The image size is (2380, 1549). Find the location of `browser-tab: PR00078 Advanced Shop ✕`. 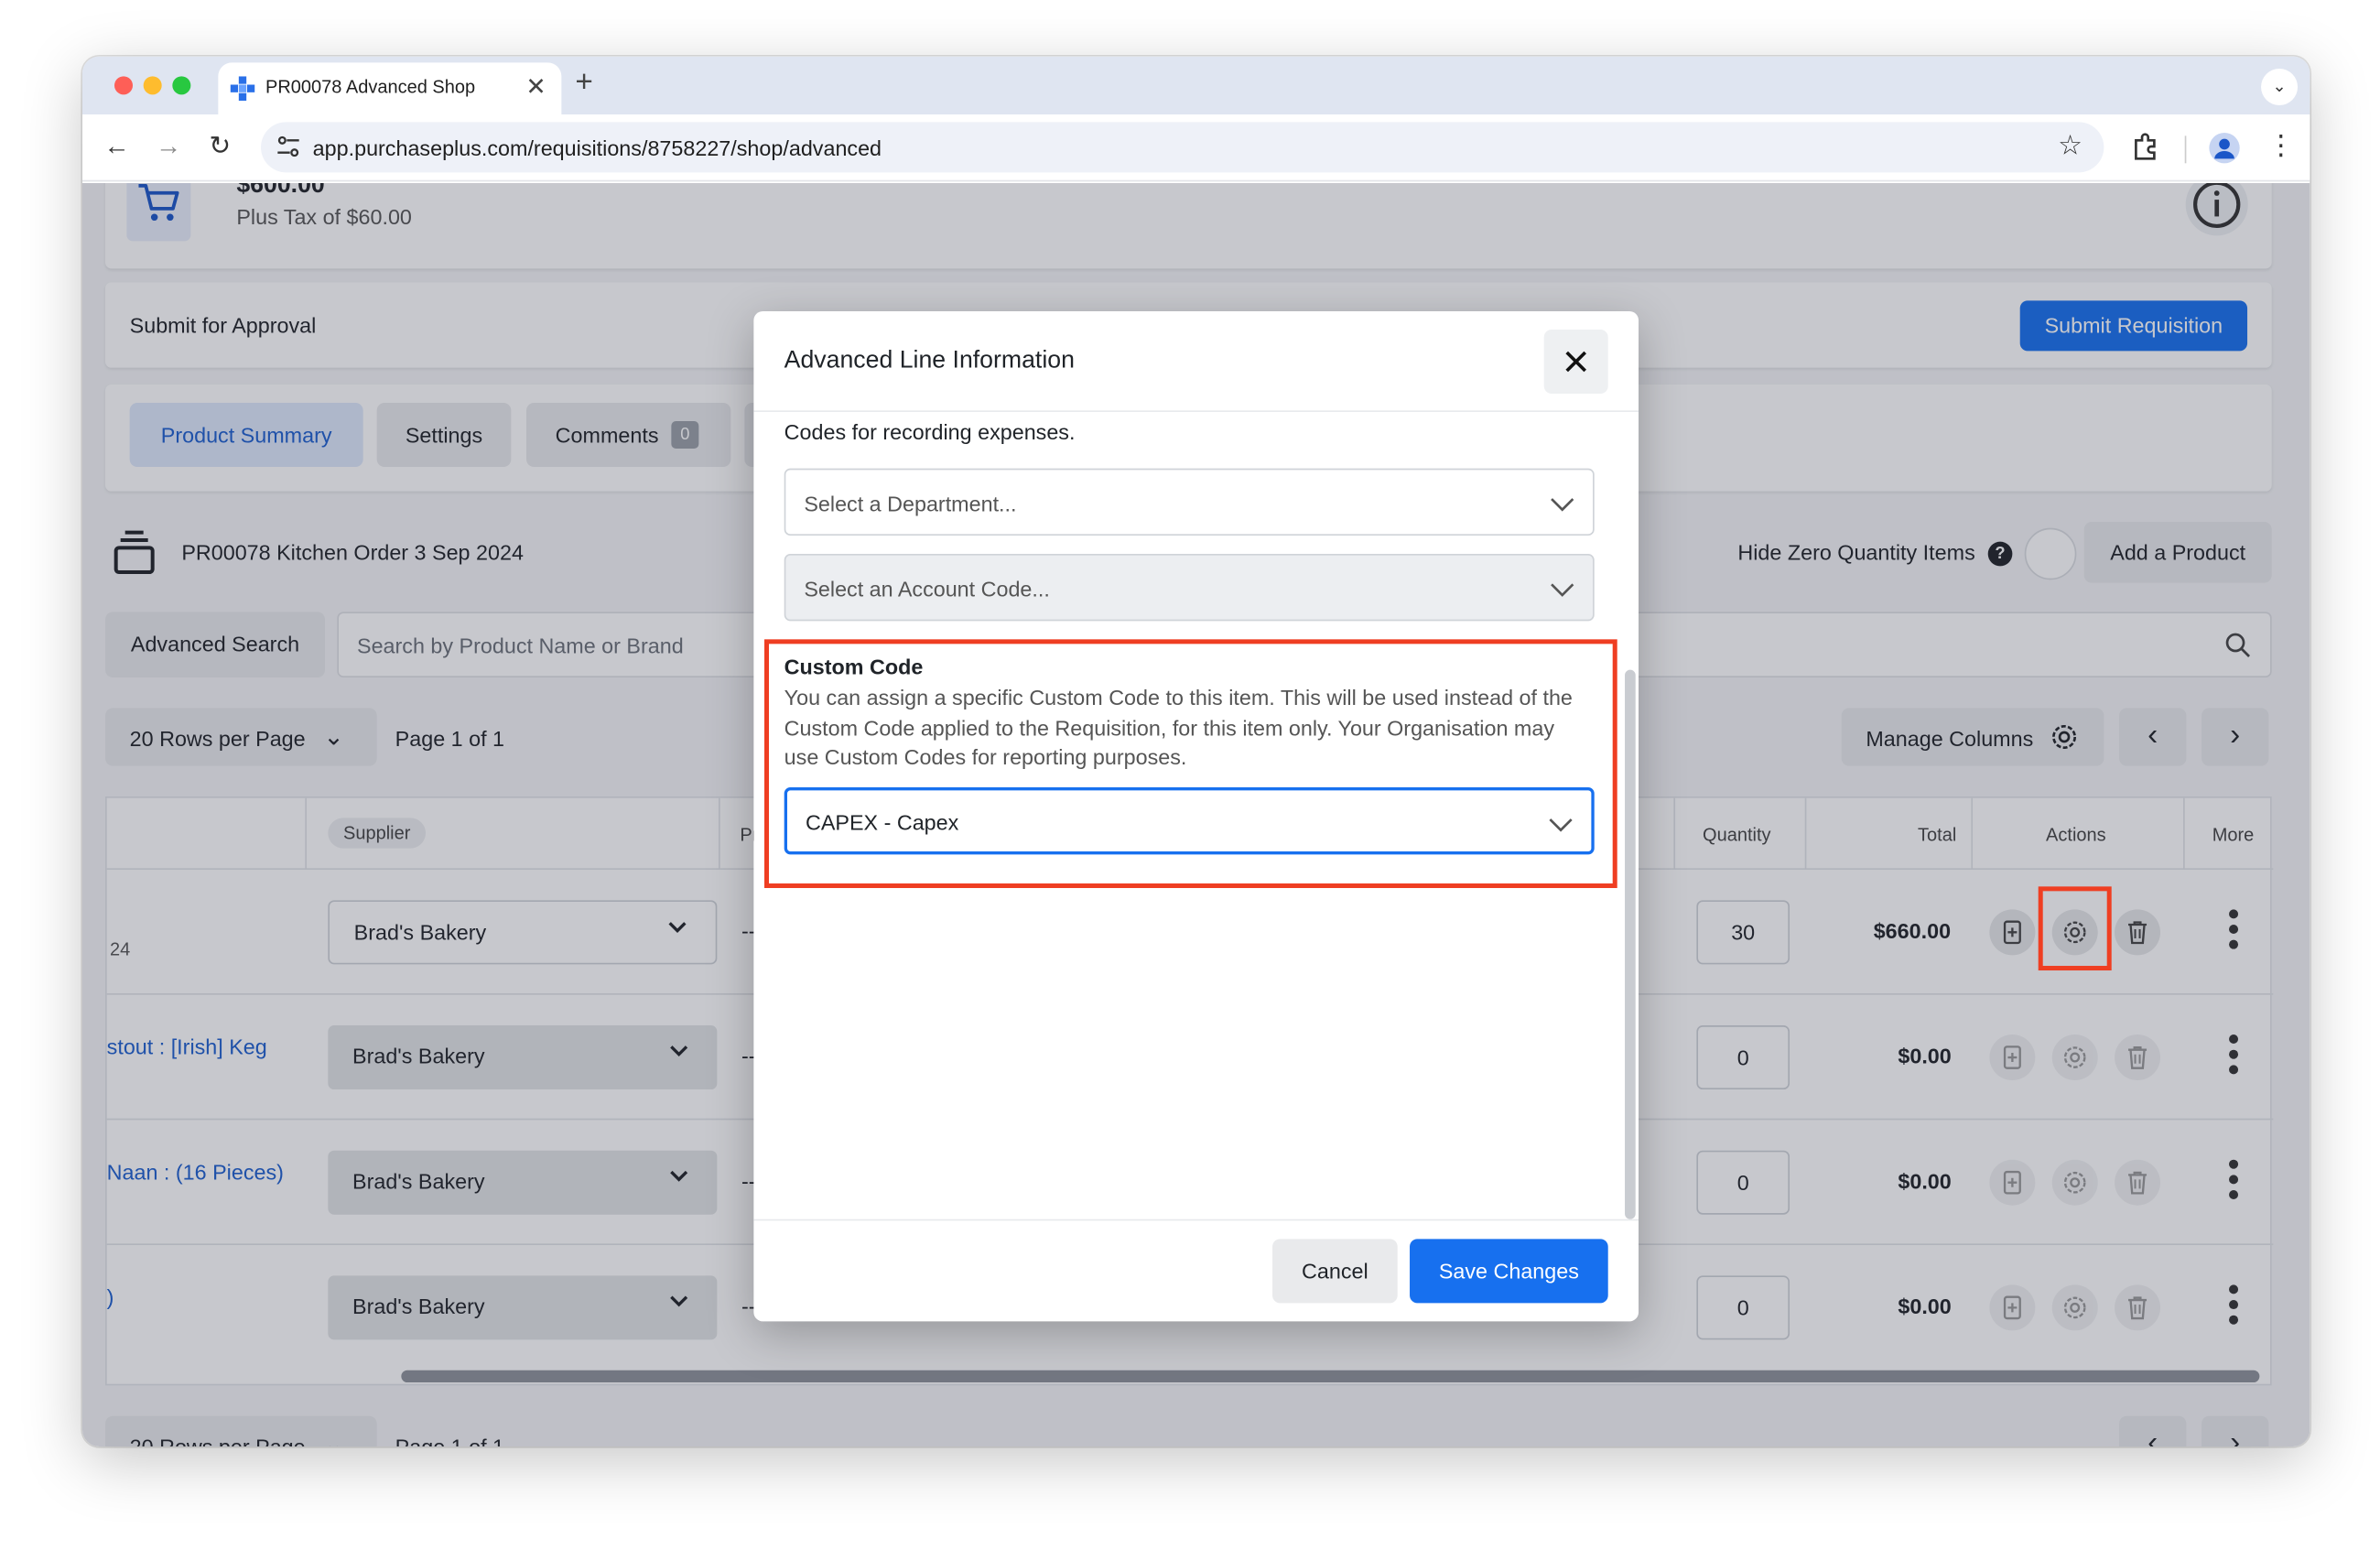

browser-tab: PR00078 Advanced Shop ✕ is located at coordinates (390, 88).